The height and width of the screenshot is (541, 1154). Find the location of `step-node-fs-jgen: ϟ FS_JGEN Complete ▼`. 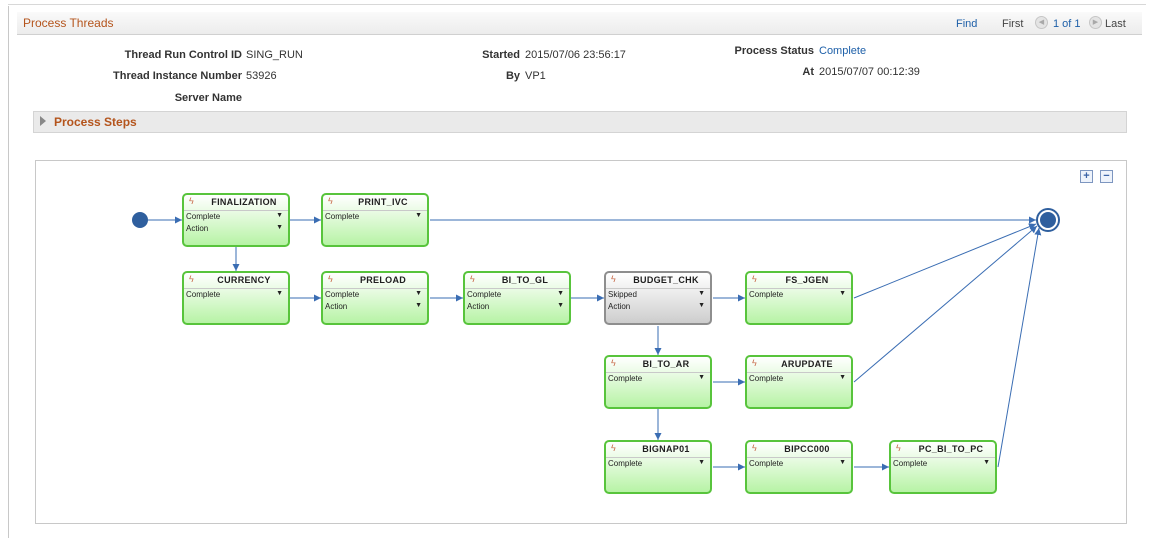

step-node-fs-jgen: ϟ FS_JGEN Complete ▼ is located at coordinates (799, 298).